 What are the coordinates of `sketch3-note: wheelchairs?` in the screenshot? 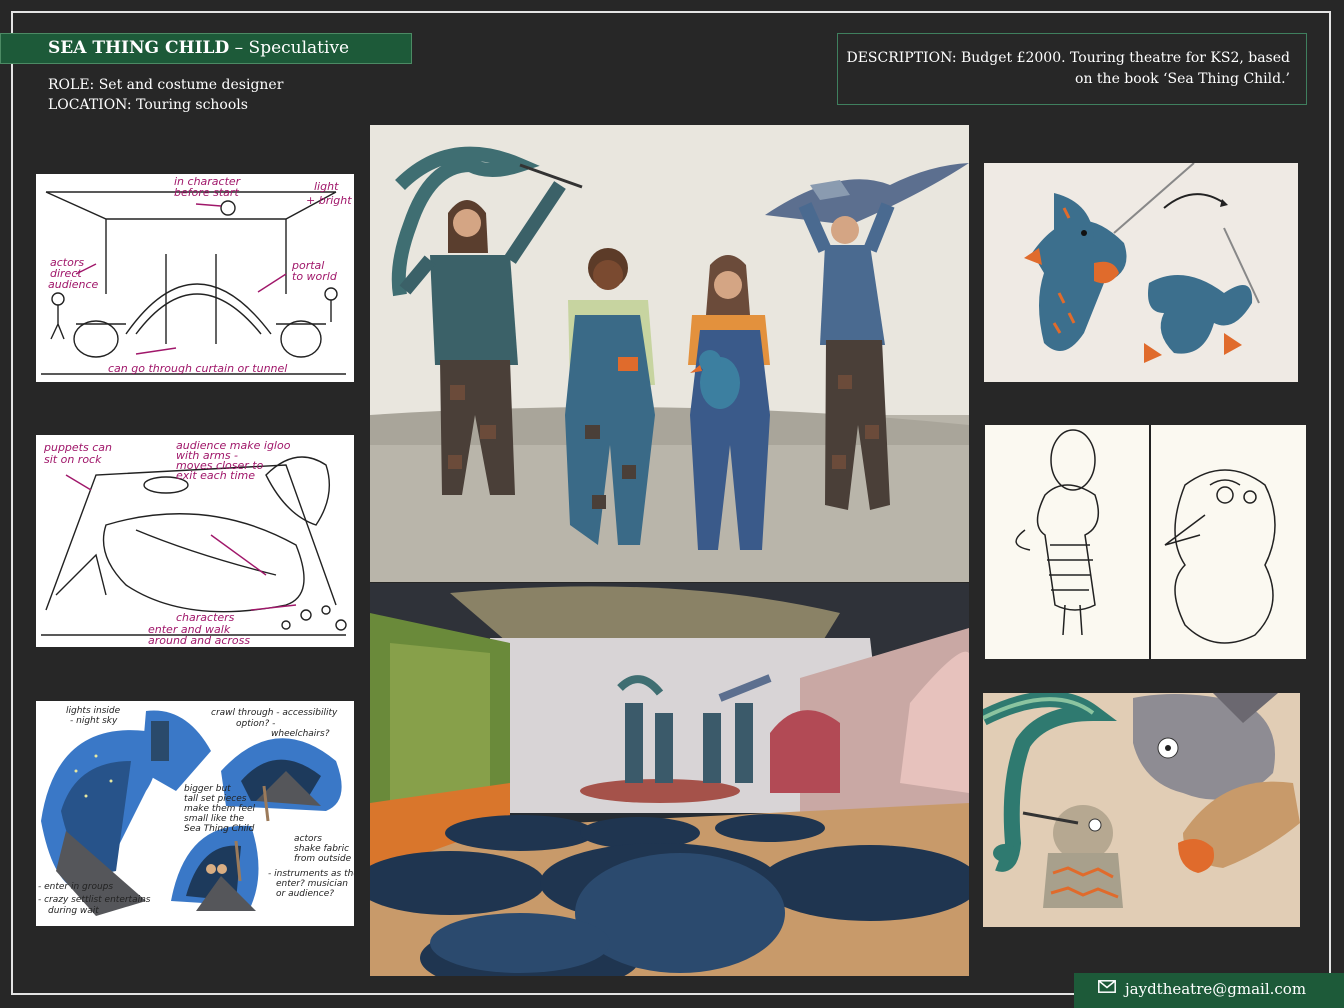 It's located at (300, 734).